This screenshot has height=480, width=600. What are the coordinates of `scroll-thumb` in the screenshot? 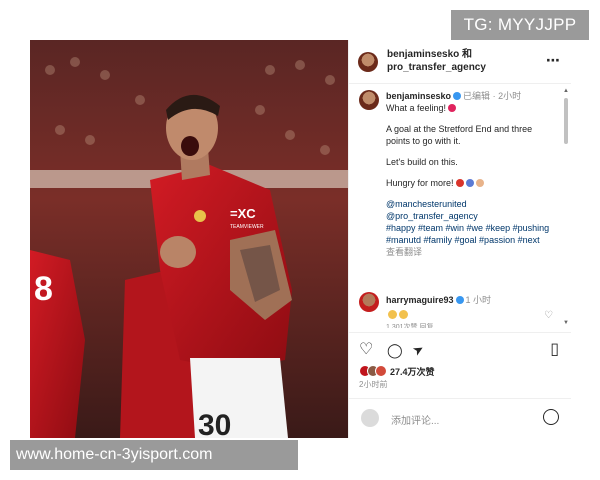 It's located at (566, 121).